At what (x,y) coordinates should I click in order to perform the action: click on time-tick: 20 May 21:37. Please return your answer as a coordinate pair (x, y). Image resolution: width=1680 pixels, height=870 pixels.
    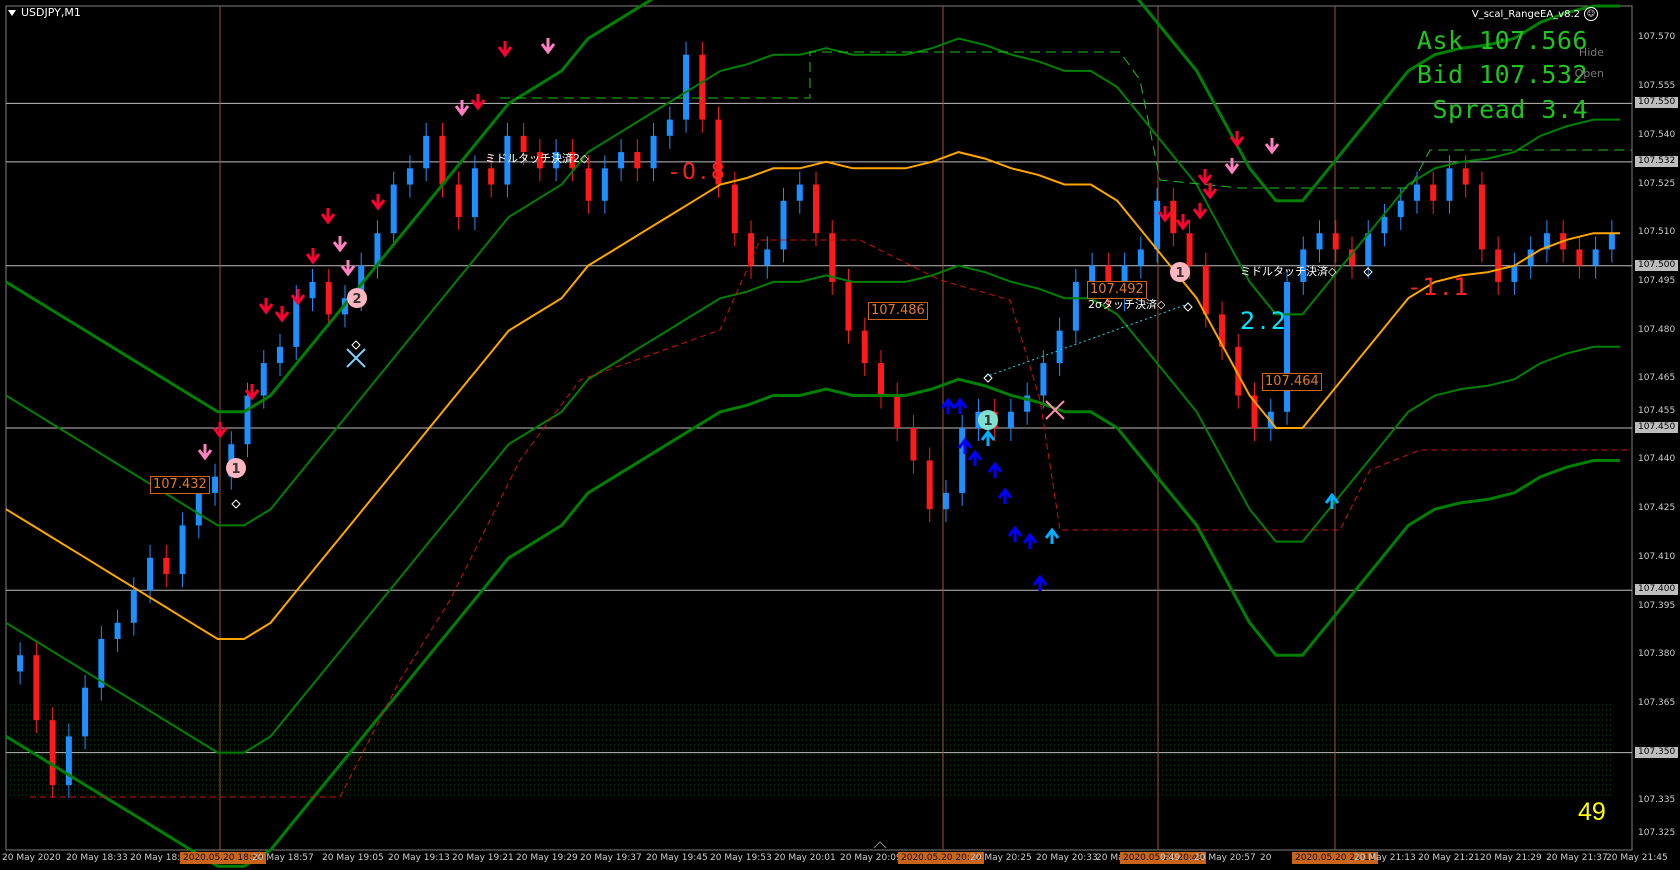
    Looking at the image, I should click on (1577, 858).